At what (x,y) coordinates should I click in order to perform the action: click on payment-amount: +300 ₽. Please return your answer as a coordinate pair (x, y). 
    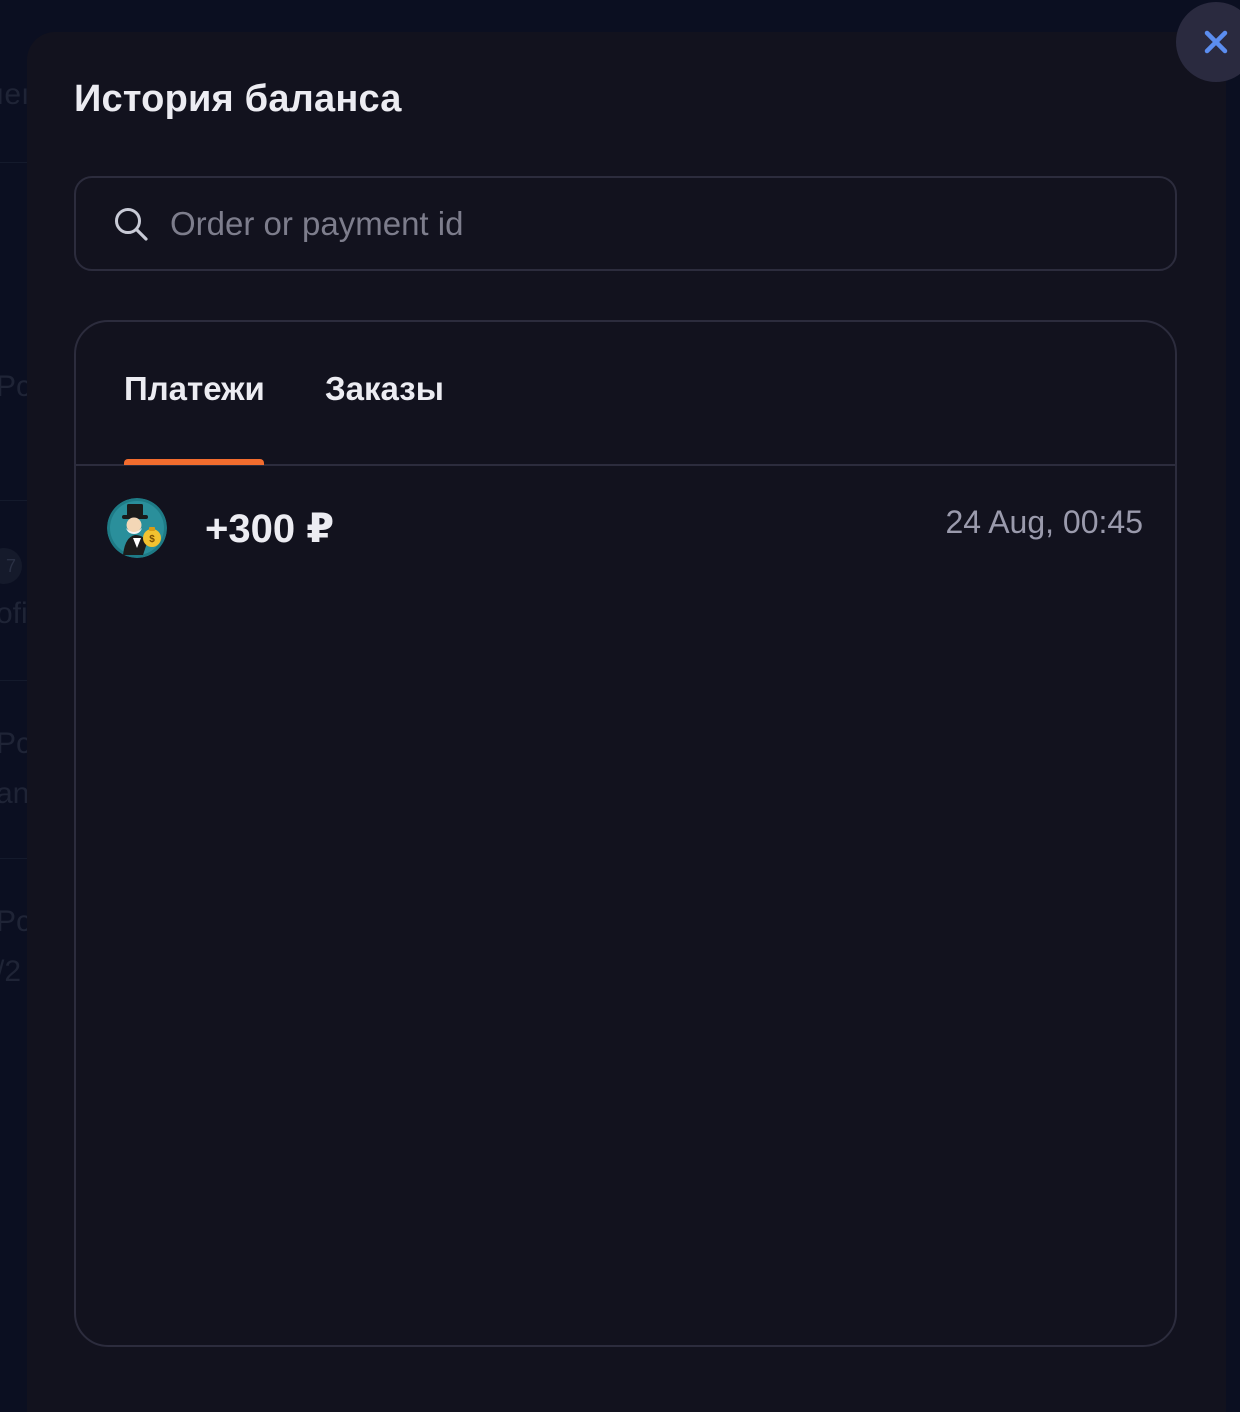
    Looking at the image, I should click on (270, 529).